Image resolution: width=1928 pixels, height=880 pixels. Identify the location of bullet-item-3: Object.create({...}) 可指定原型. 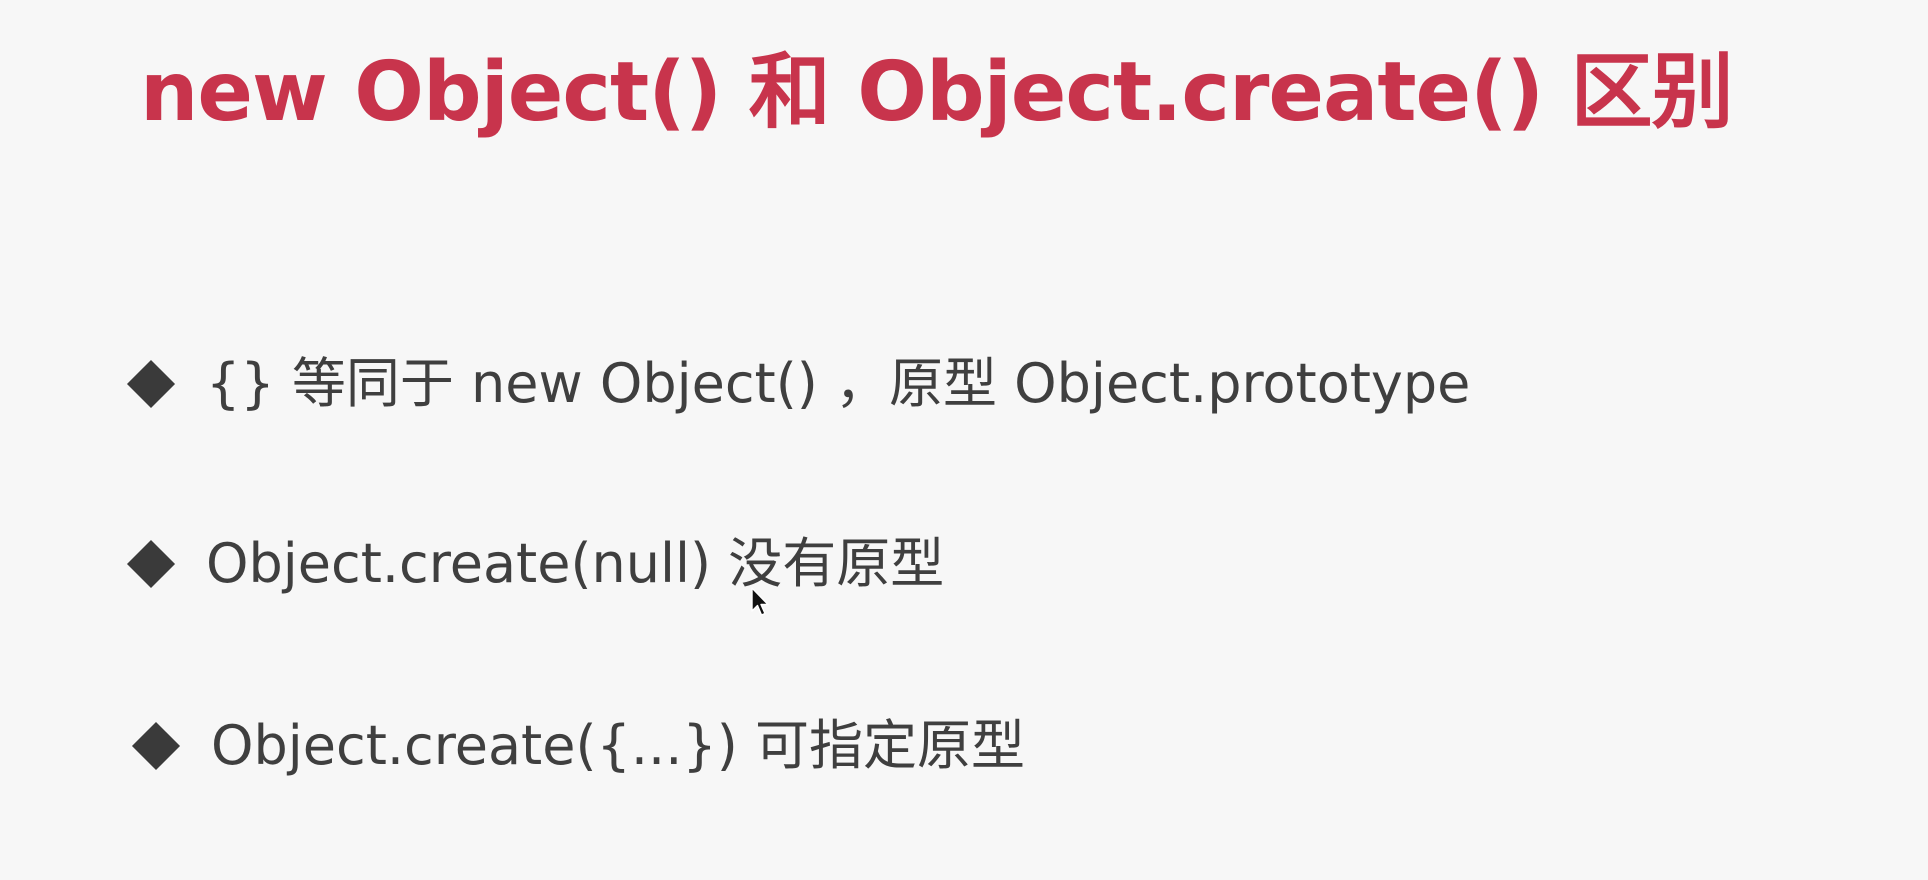
(578, 746).